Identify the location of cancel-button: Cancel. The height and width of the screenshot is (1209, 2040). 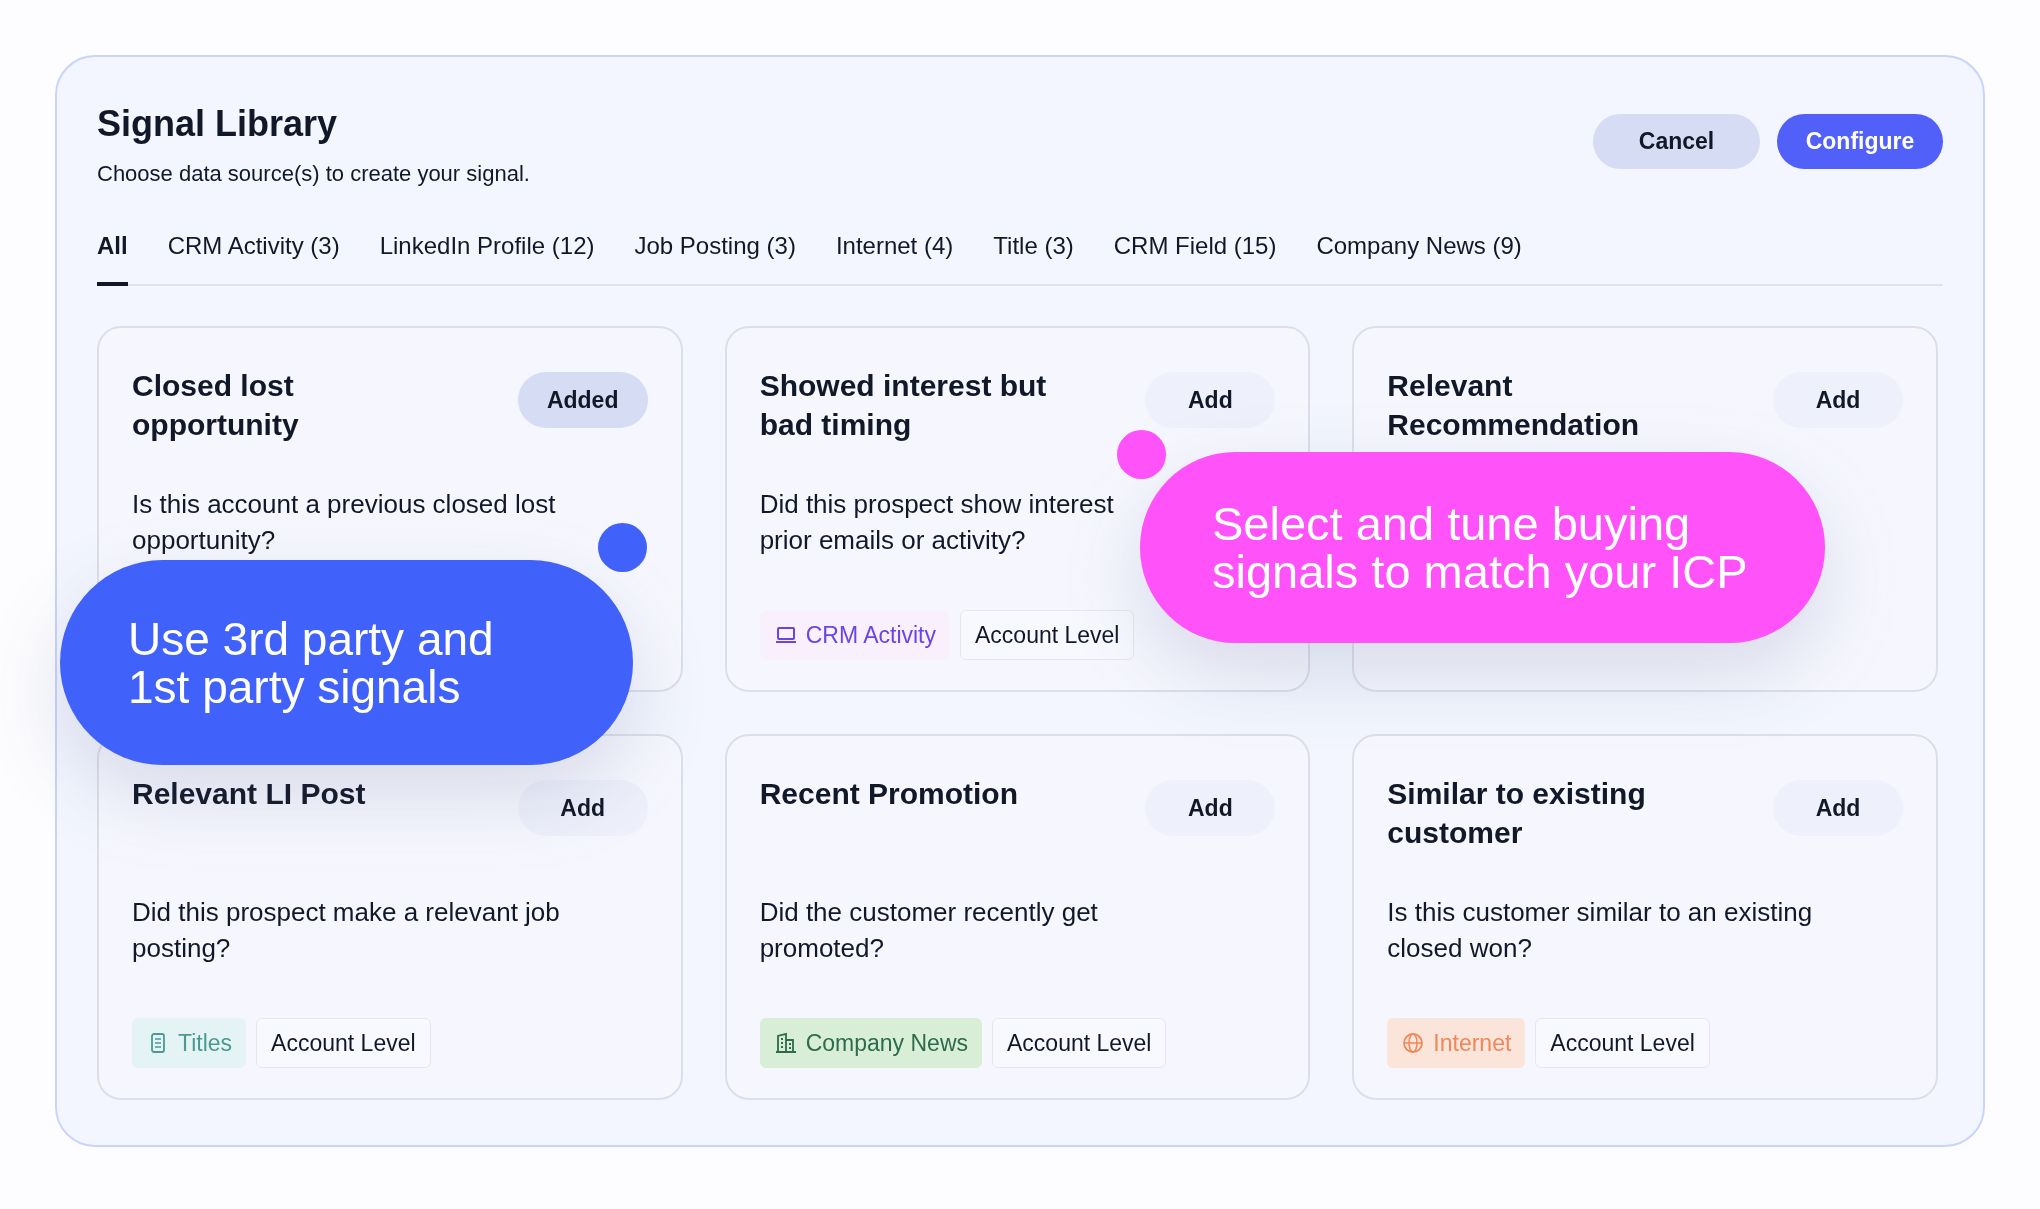
(1676, 141).